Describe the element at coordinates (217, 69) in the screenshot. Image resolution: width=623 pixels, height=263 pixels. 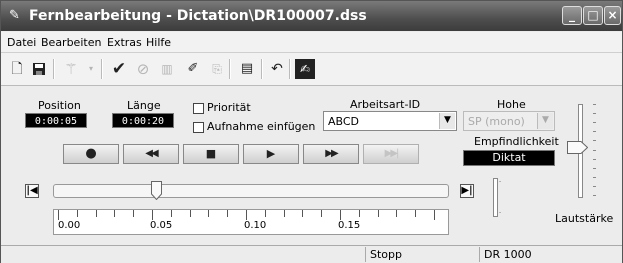
I see `stamp-icon: ⎘` at that location.